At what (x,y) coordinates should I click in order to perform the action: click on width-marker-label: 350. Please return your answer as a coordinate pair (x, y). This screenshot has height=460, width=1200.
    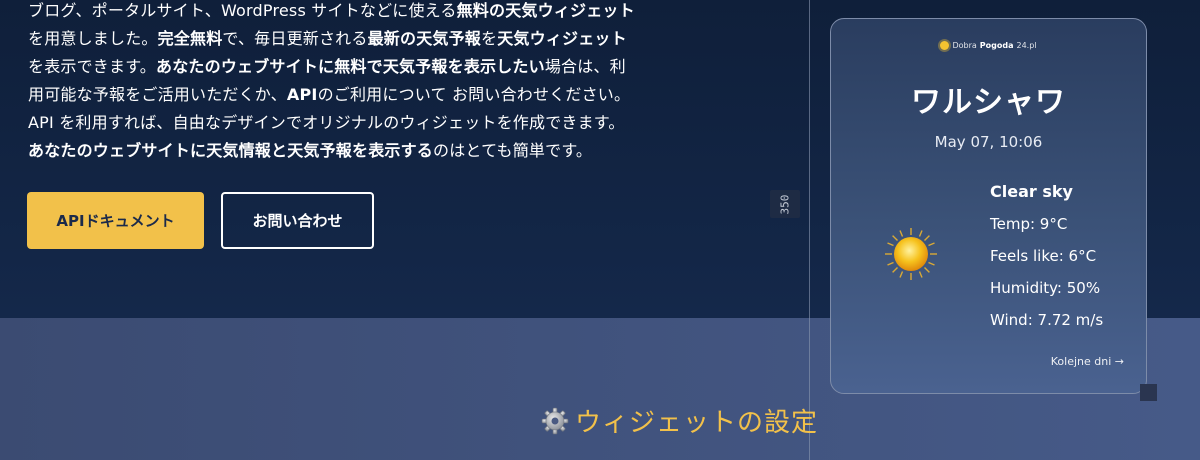
    Looking at the image, I should click on (785, 204).